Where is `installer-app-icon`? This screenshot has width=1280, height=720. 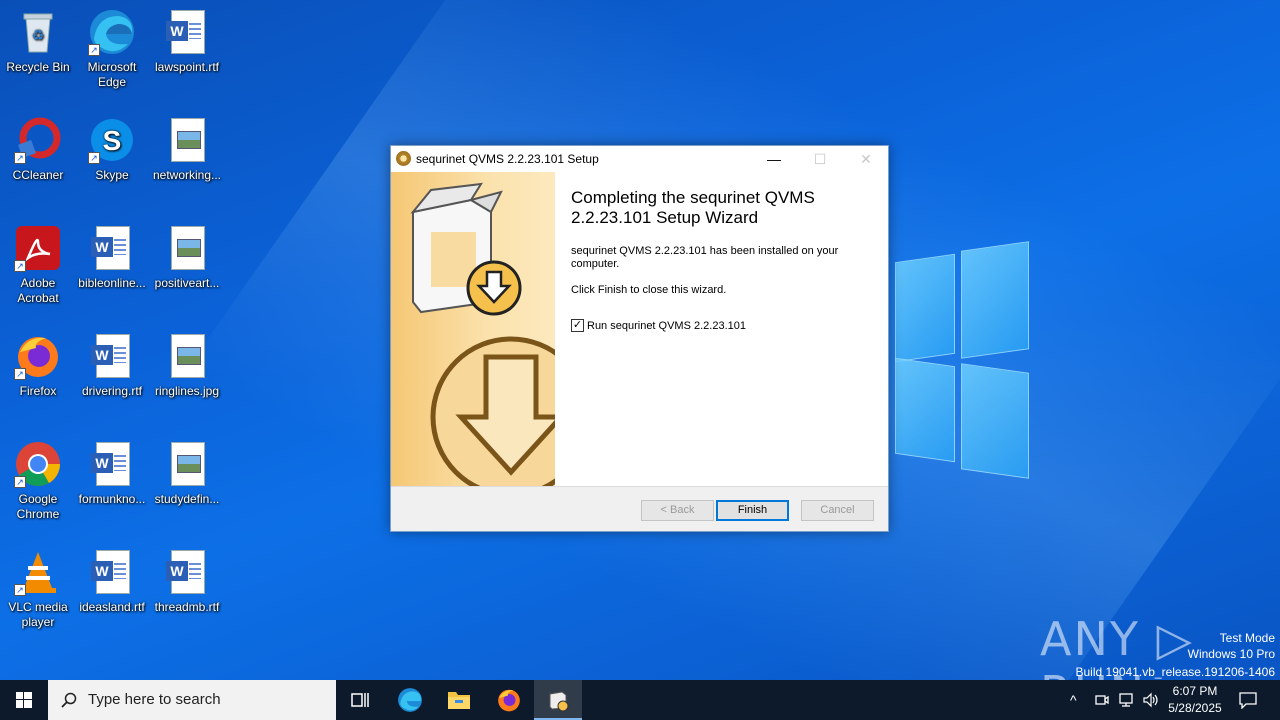
installer-app-icon is located at coordinates (403, 158).